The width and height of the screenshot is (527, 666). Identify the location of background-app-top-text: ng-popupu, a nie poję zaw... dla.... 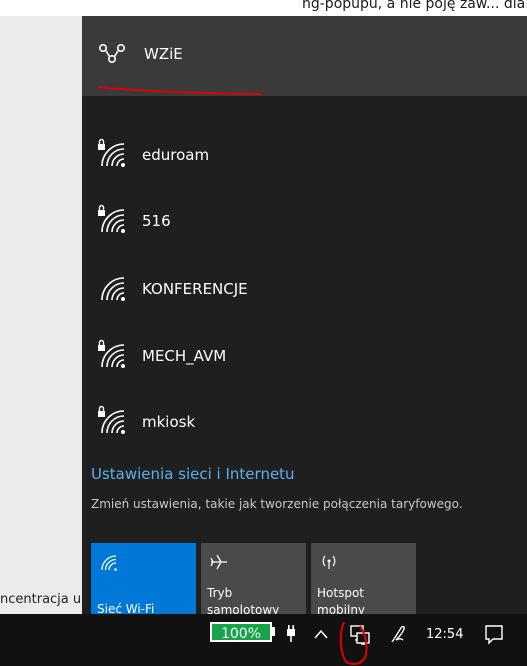
(414, 6).